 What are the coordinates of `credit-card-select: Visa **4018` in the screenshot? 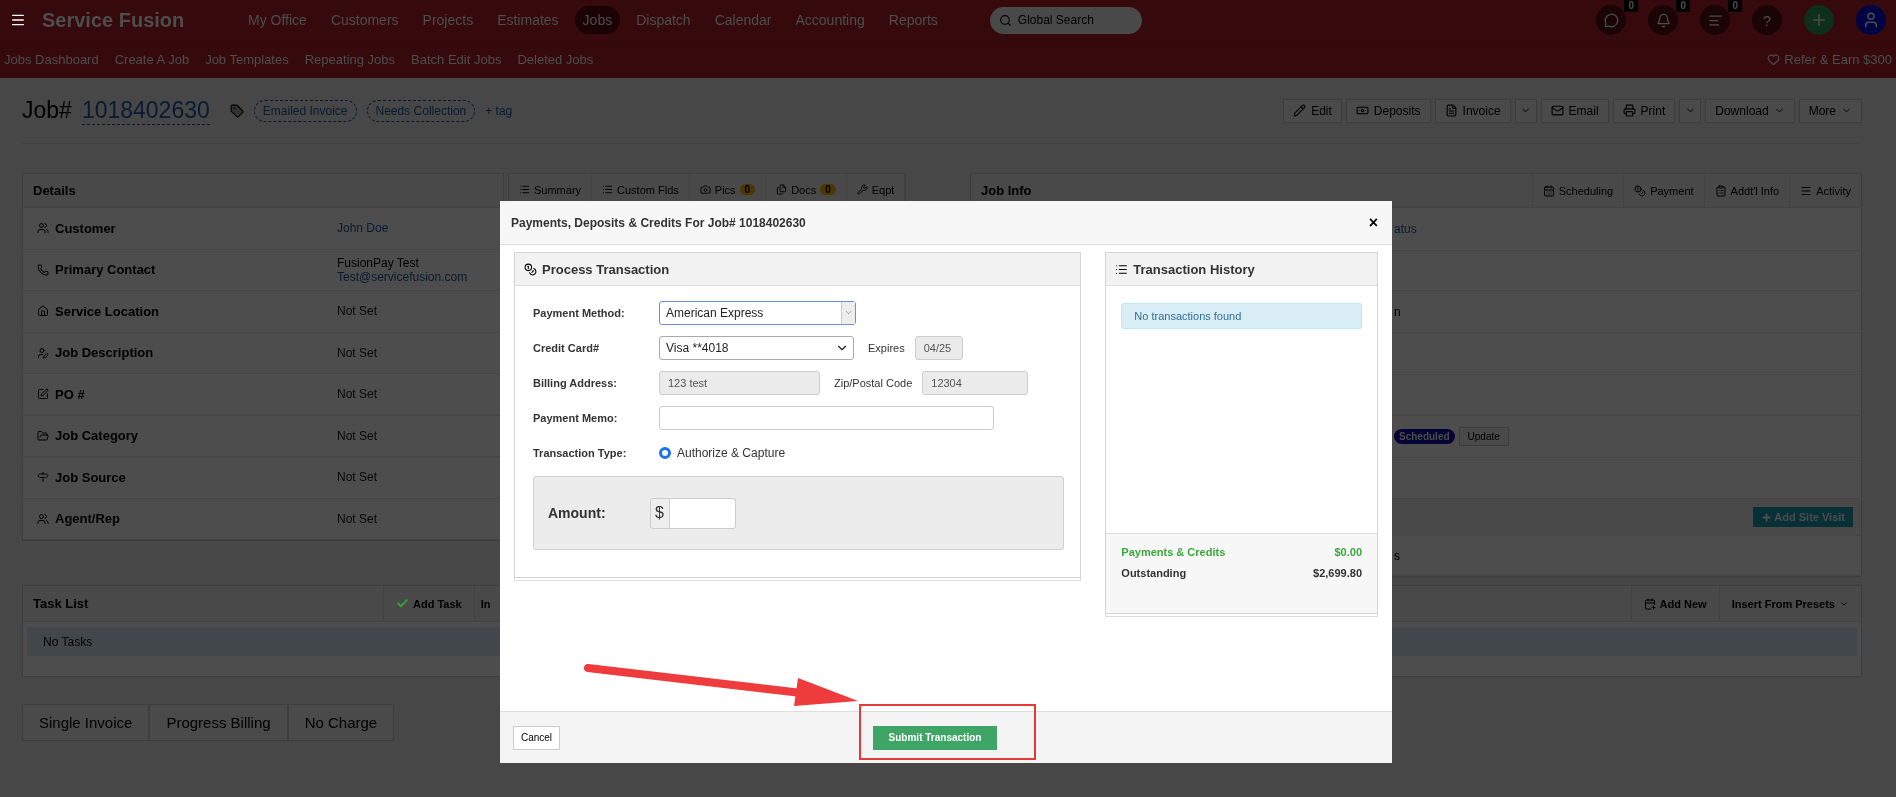 It's located at (756, 347).